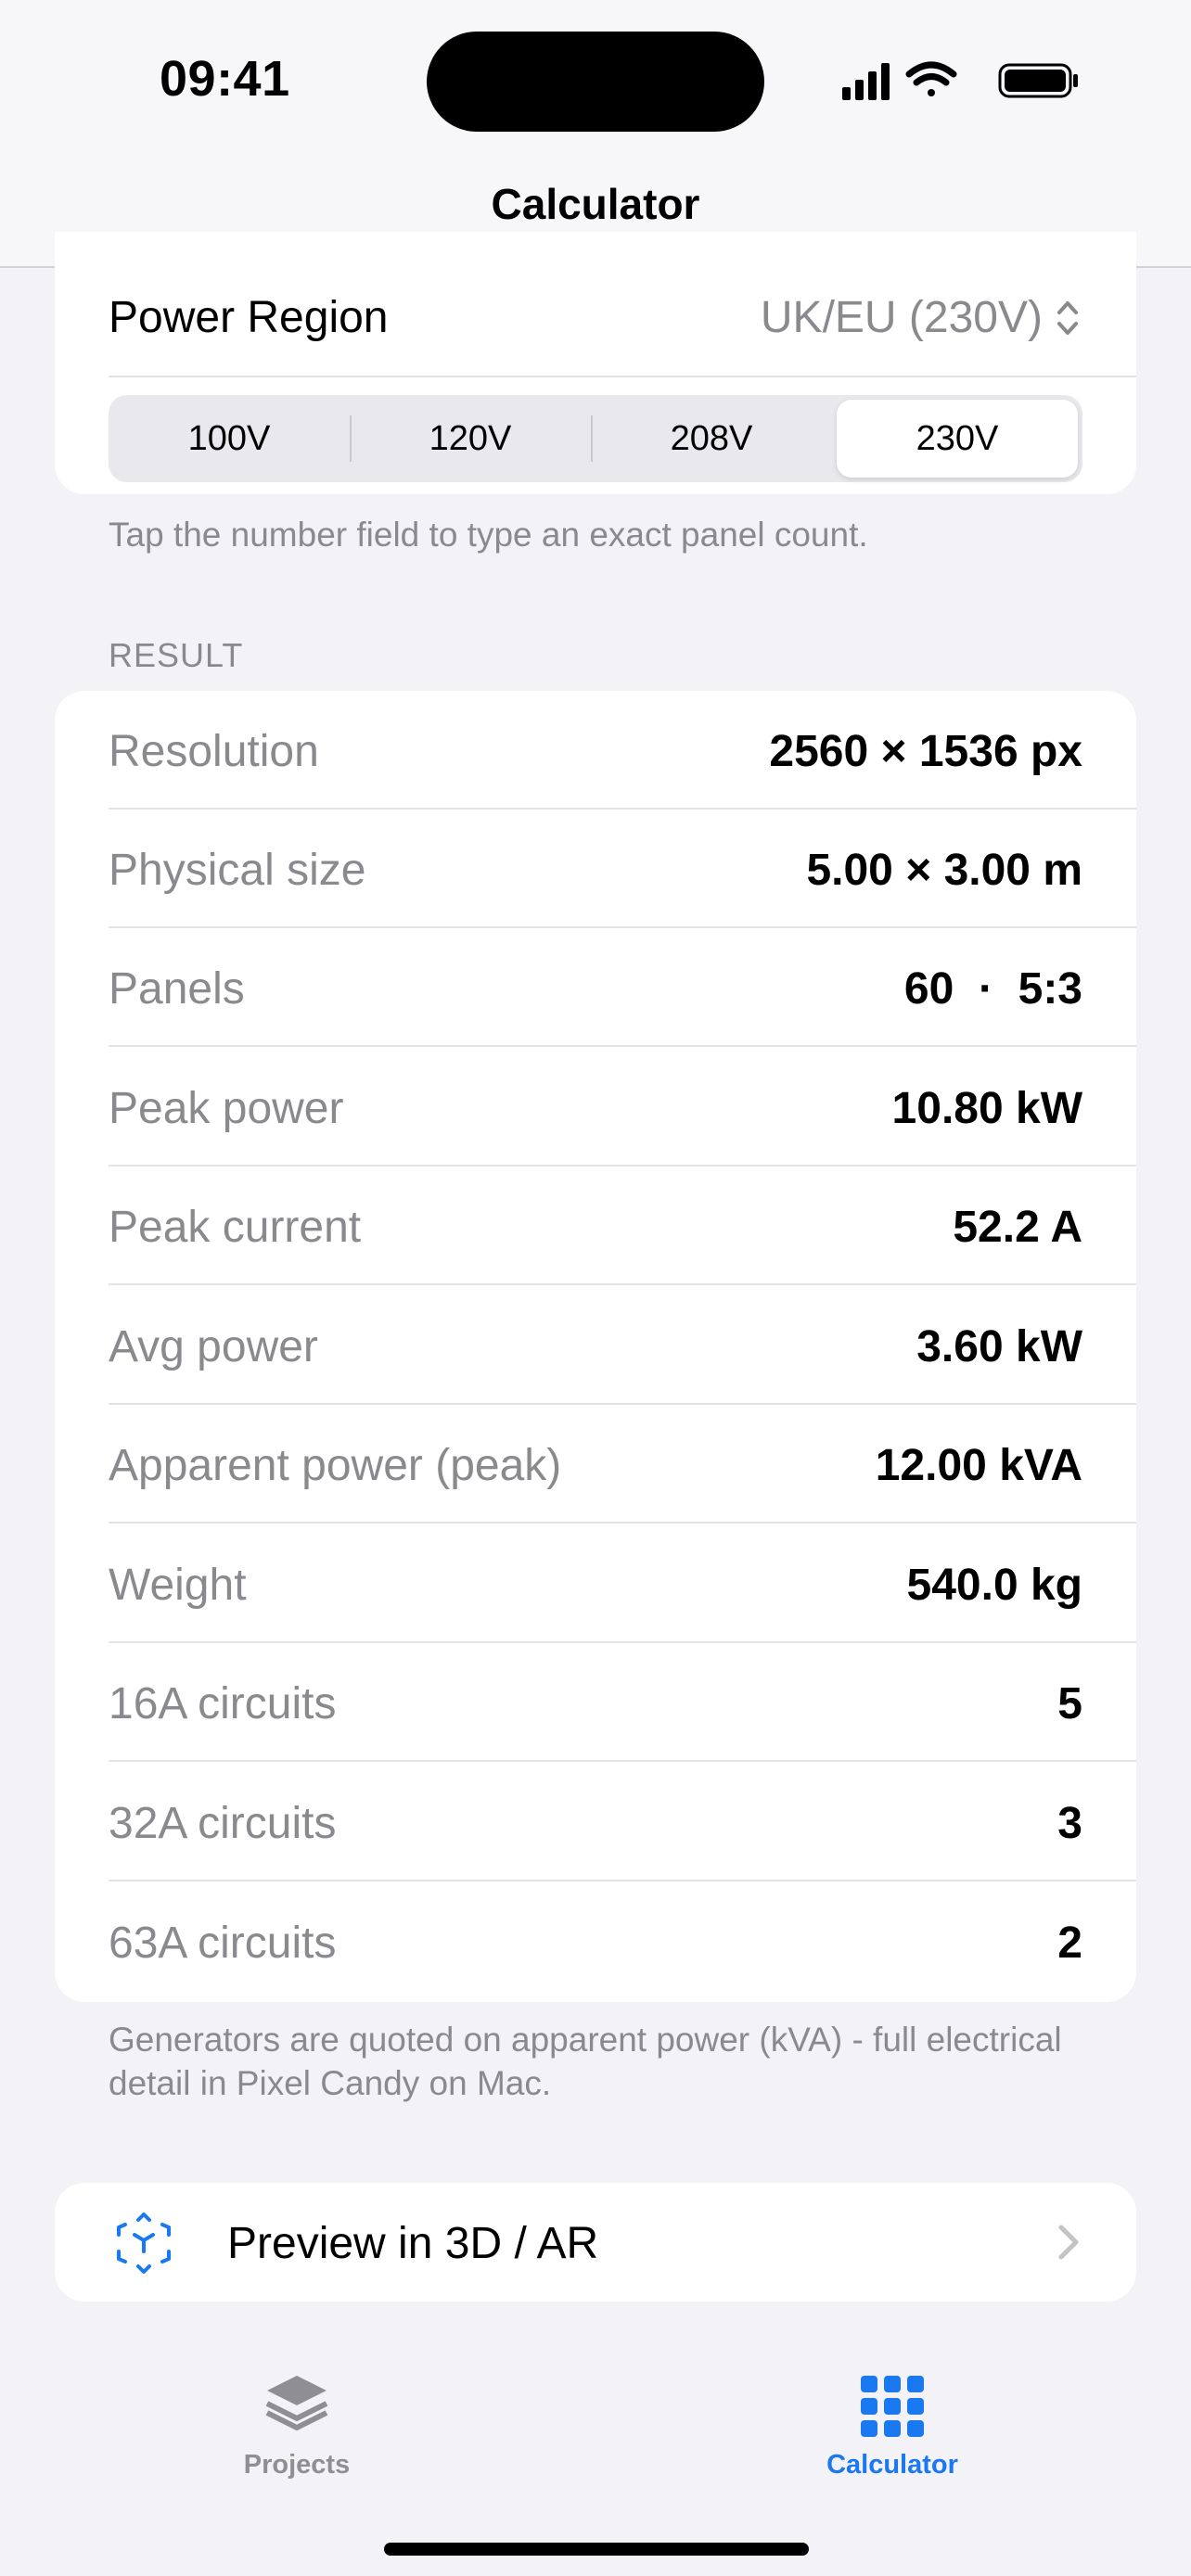  Describe the element at coordinates (866, 81) in the screenshot. I see `cellular-signal-icon` at that location.